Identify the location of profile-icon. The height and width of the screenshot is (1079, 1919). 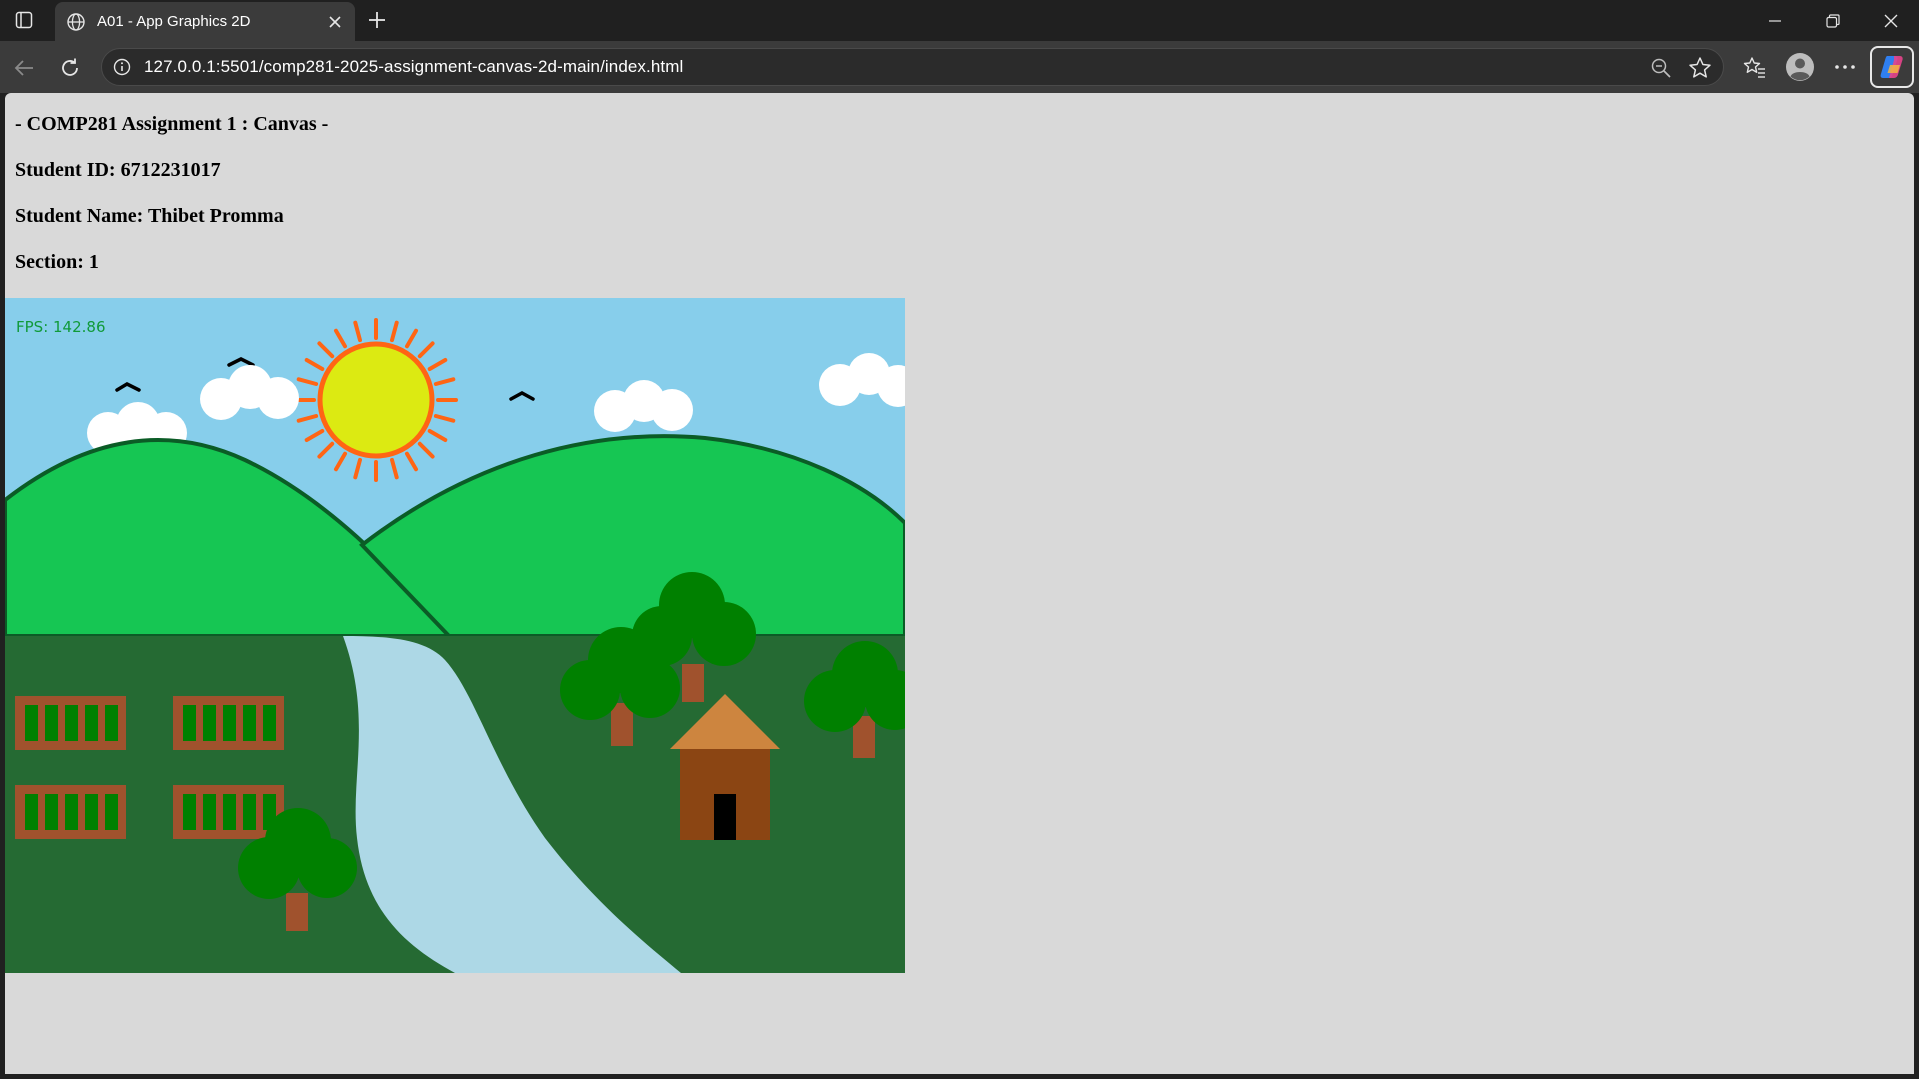
(1800, 67).